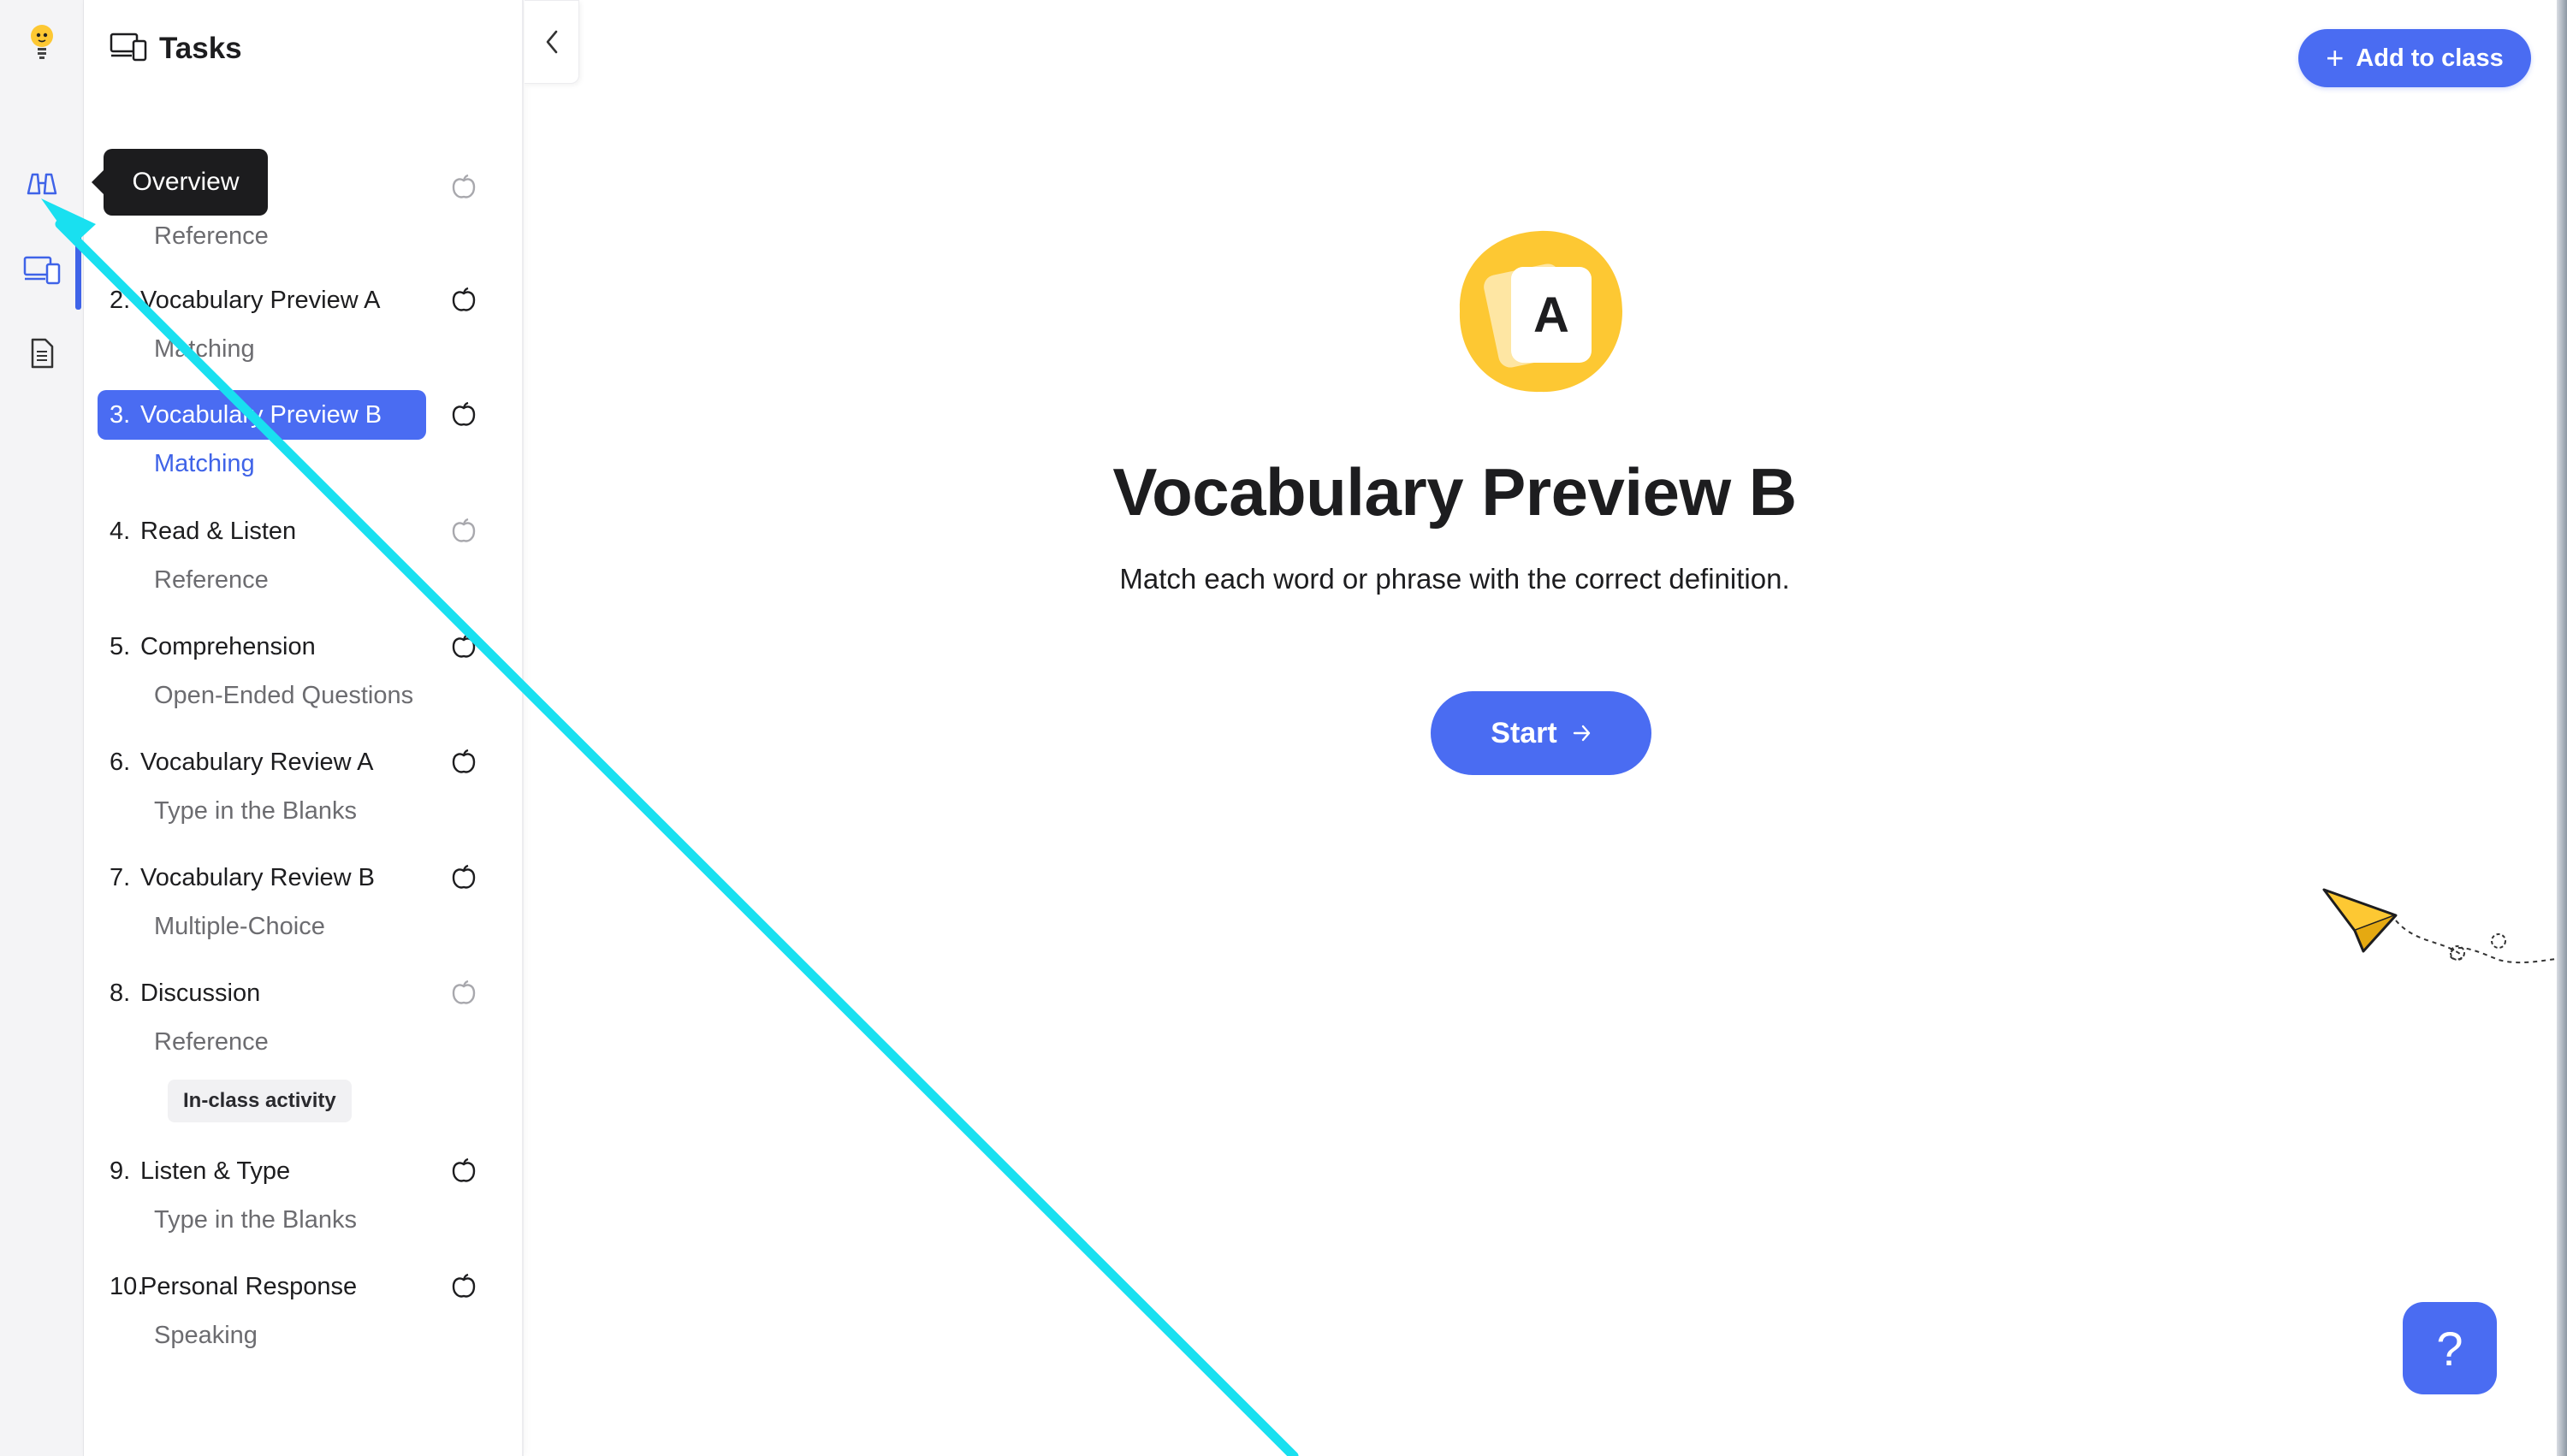  I want to click on task-item-9: 9. Listen & Type Type in the Blanks, so click(303, 1195).